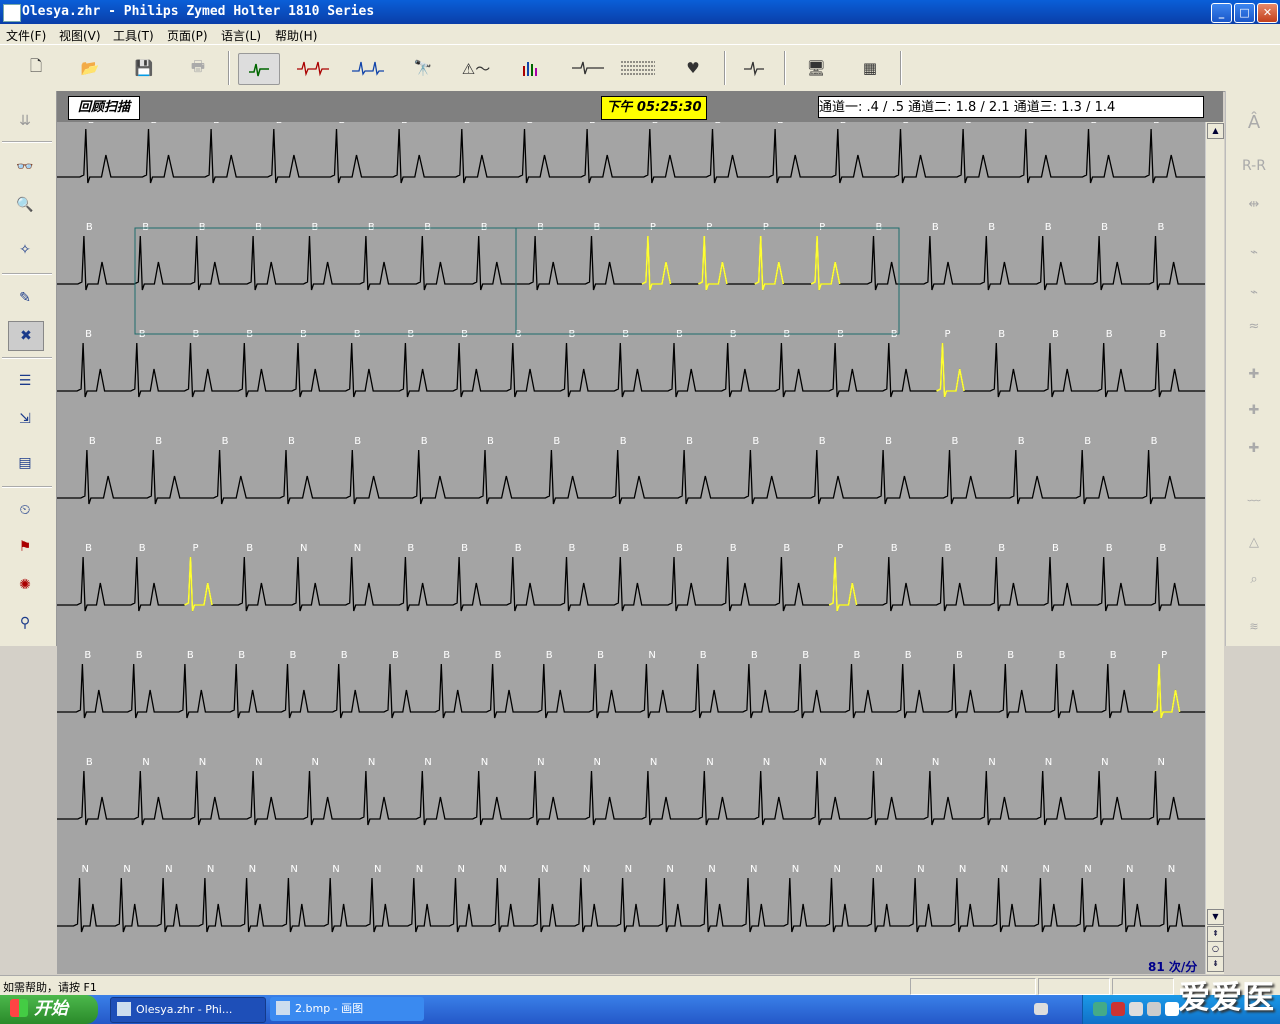 The width and height of the screenshot is (1280, 1024). Describe the element at coordinates (1221, 13) in the screenshot. I see `minimize-button: _` at that location.